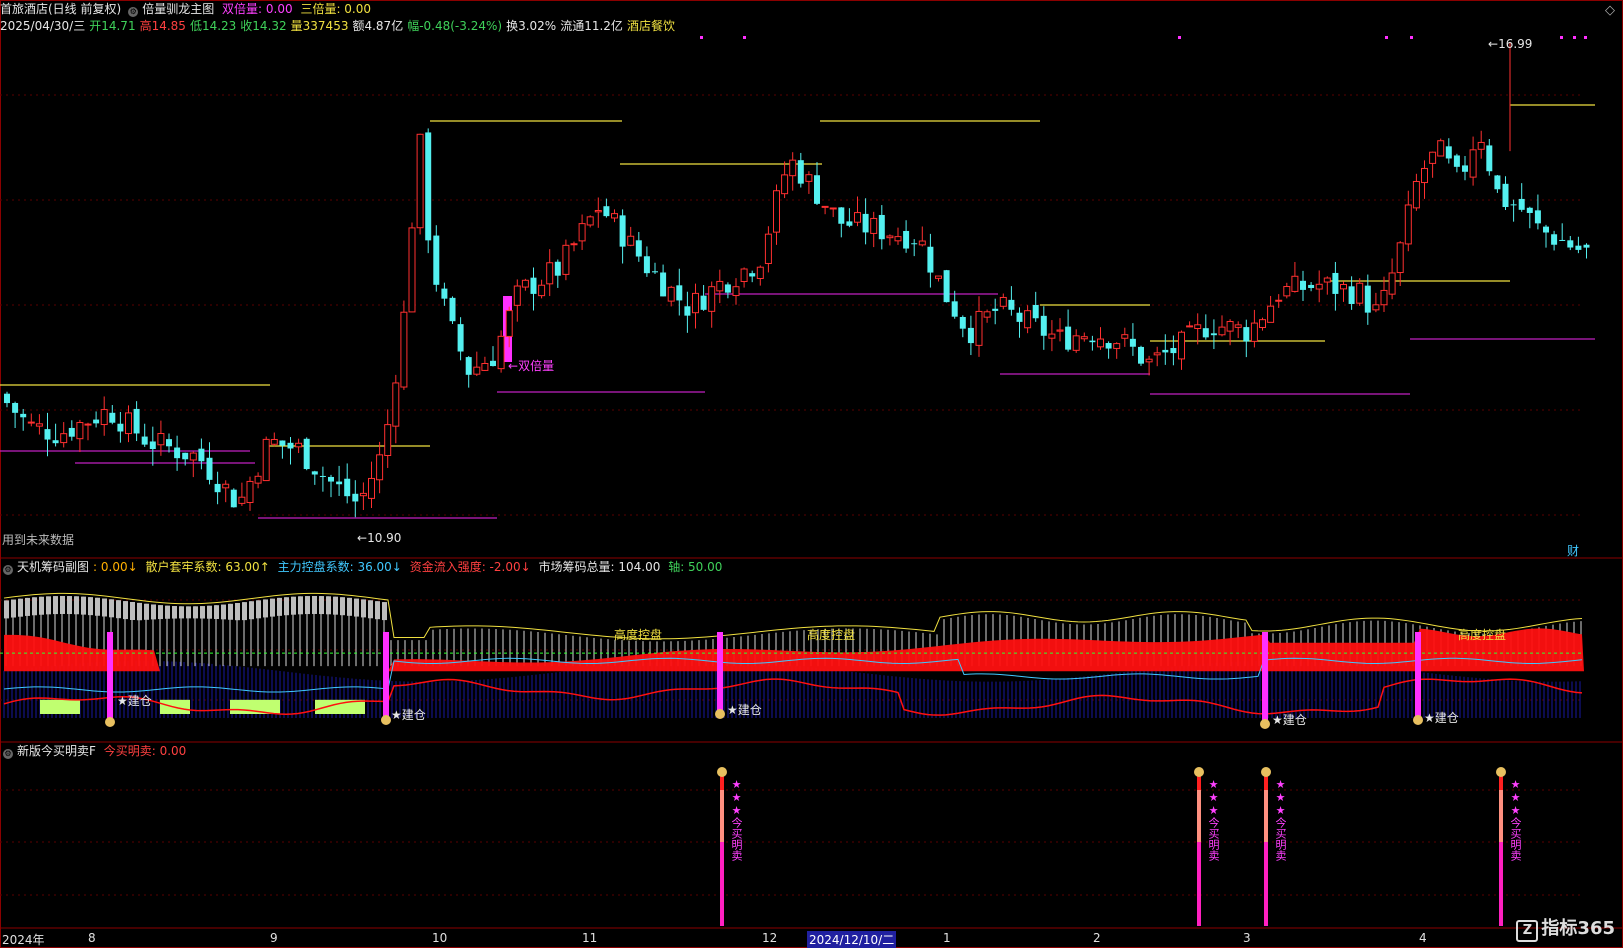 The height and width of the screenshot is (948, 1623). I want to click on x-axis-tick: 1, so click(947, 938).